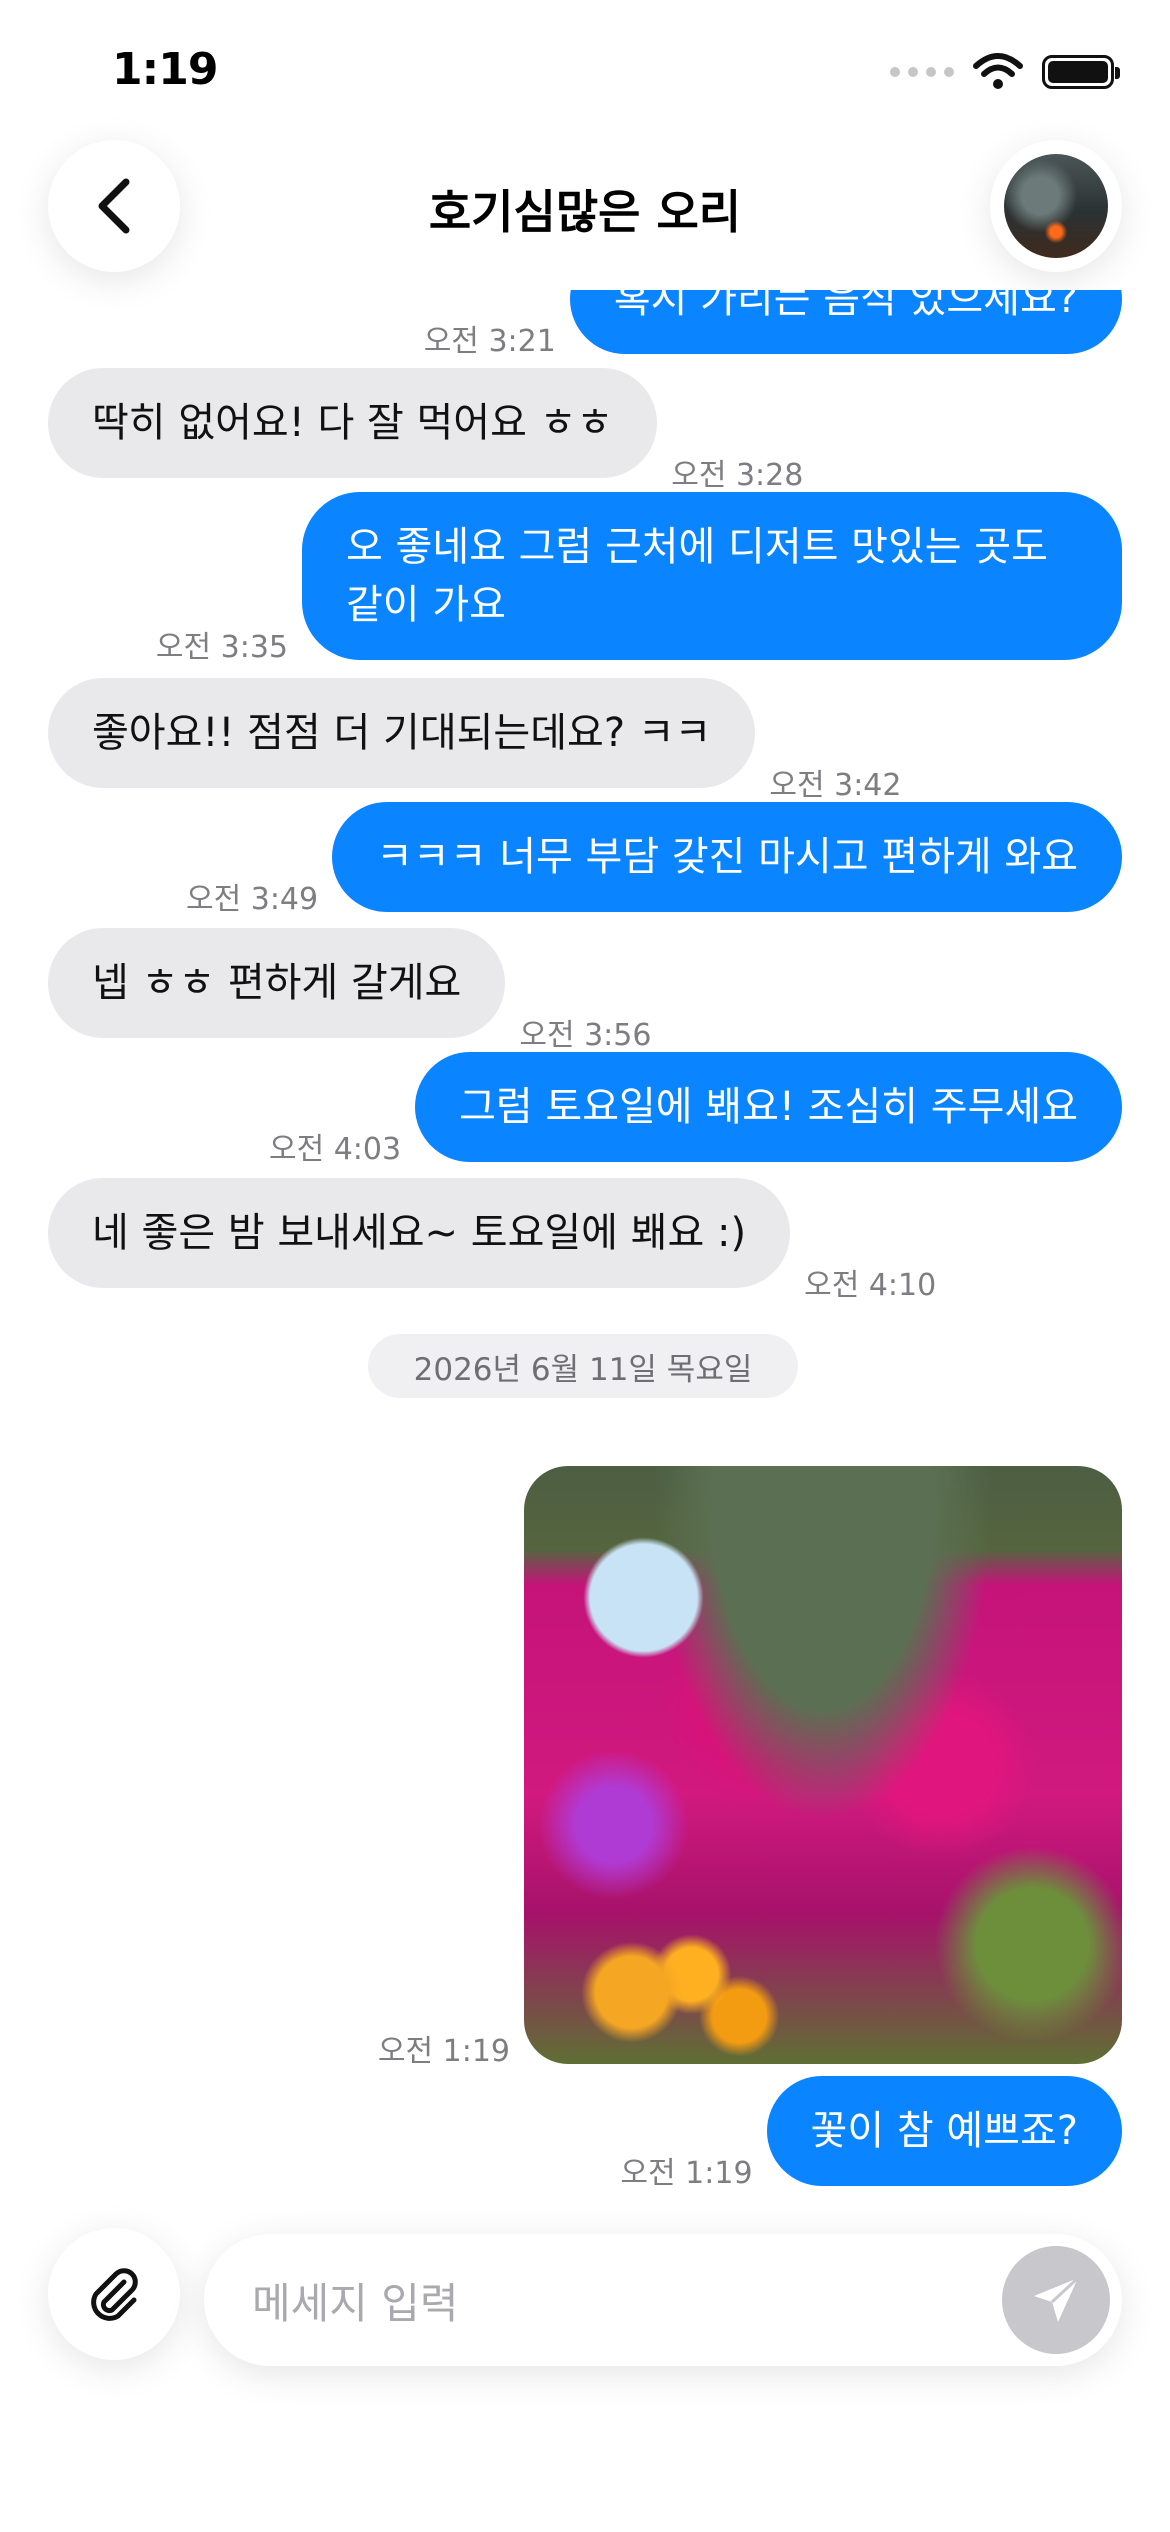 The width and height of the screenshot is (1170, 2532). Describe the element at coordinates (583, 1366) in the screenshot. I see `date-divider: 2026년 6월 11일 목요일` at that location.